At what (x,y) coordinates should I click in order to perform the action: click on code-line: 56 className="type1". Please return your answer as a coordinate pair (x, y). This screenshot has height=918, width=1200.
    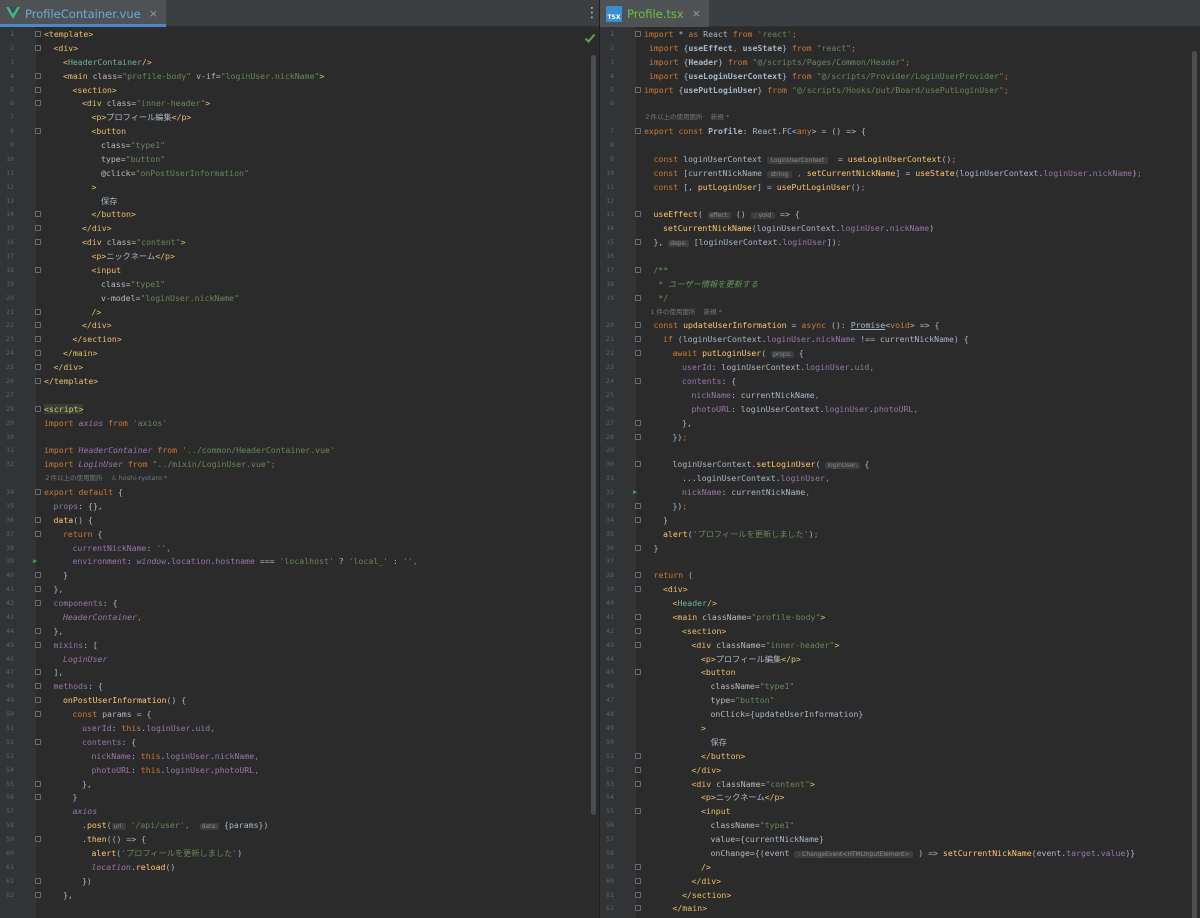
    Looking at the image, I should click on (900, 825).